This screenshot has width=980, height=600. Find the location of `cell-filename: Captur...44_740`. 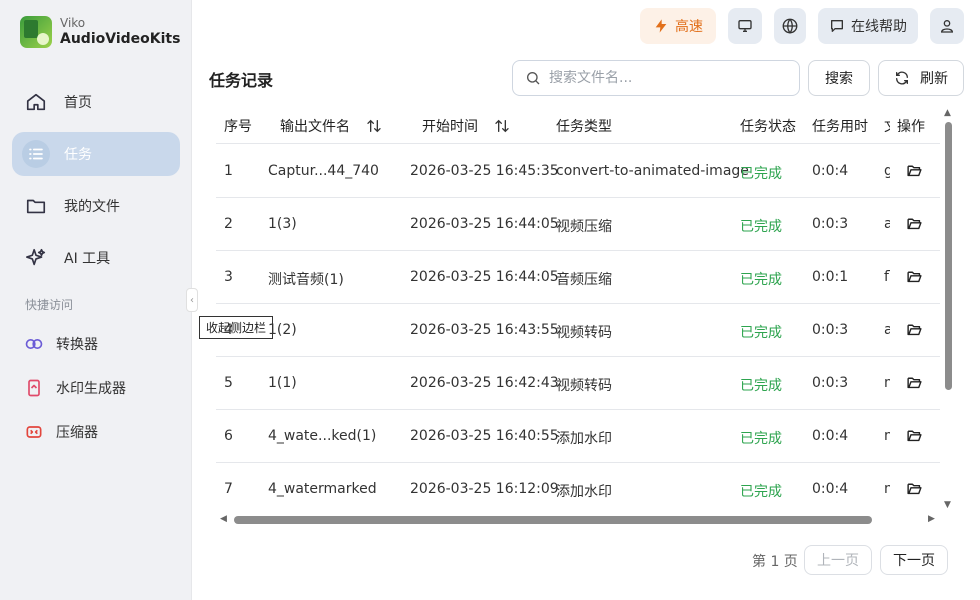

cell-filename: Captur...44_740 is located at coordinates (323, 171).